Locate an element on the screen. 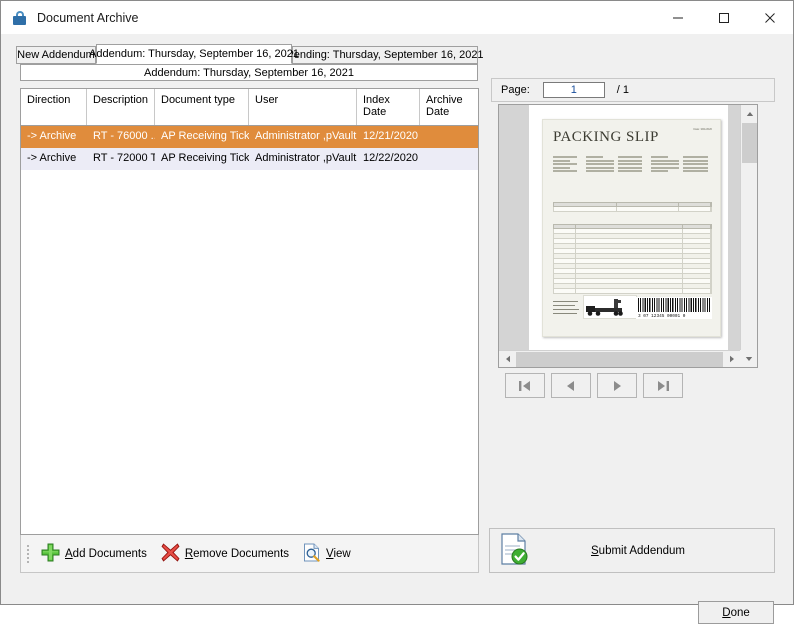 The image size is (794, 624). tab-new-addendum: New Addendum is located at coordinates (56, 55).